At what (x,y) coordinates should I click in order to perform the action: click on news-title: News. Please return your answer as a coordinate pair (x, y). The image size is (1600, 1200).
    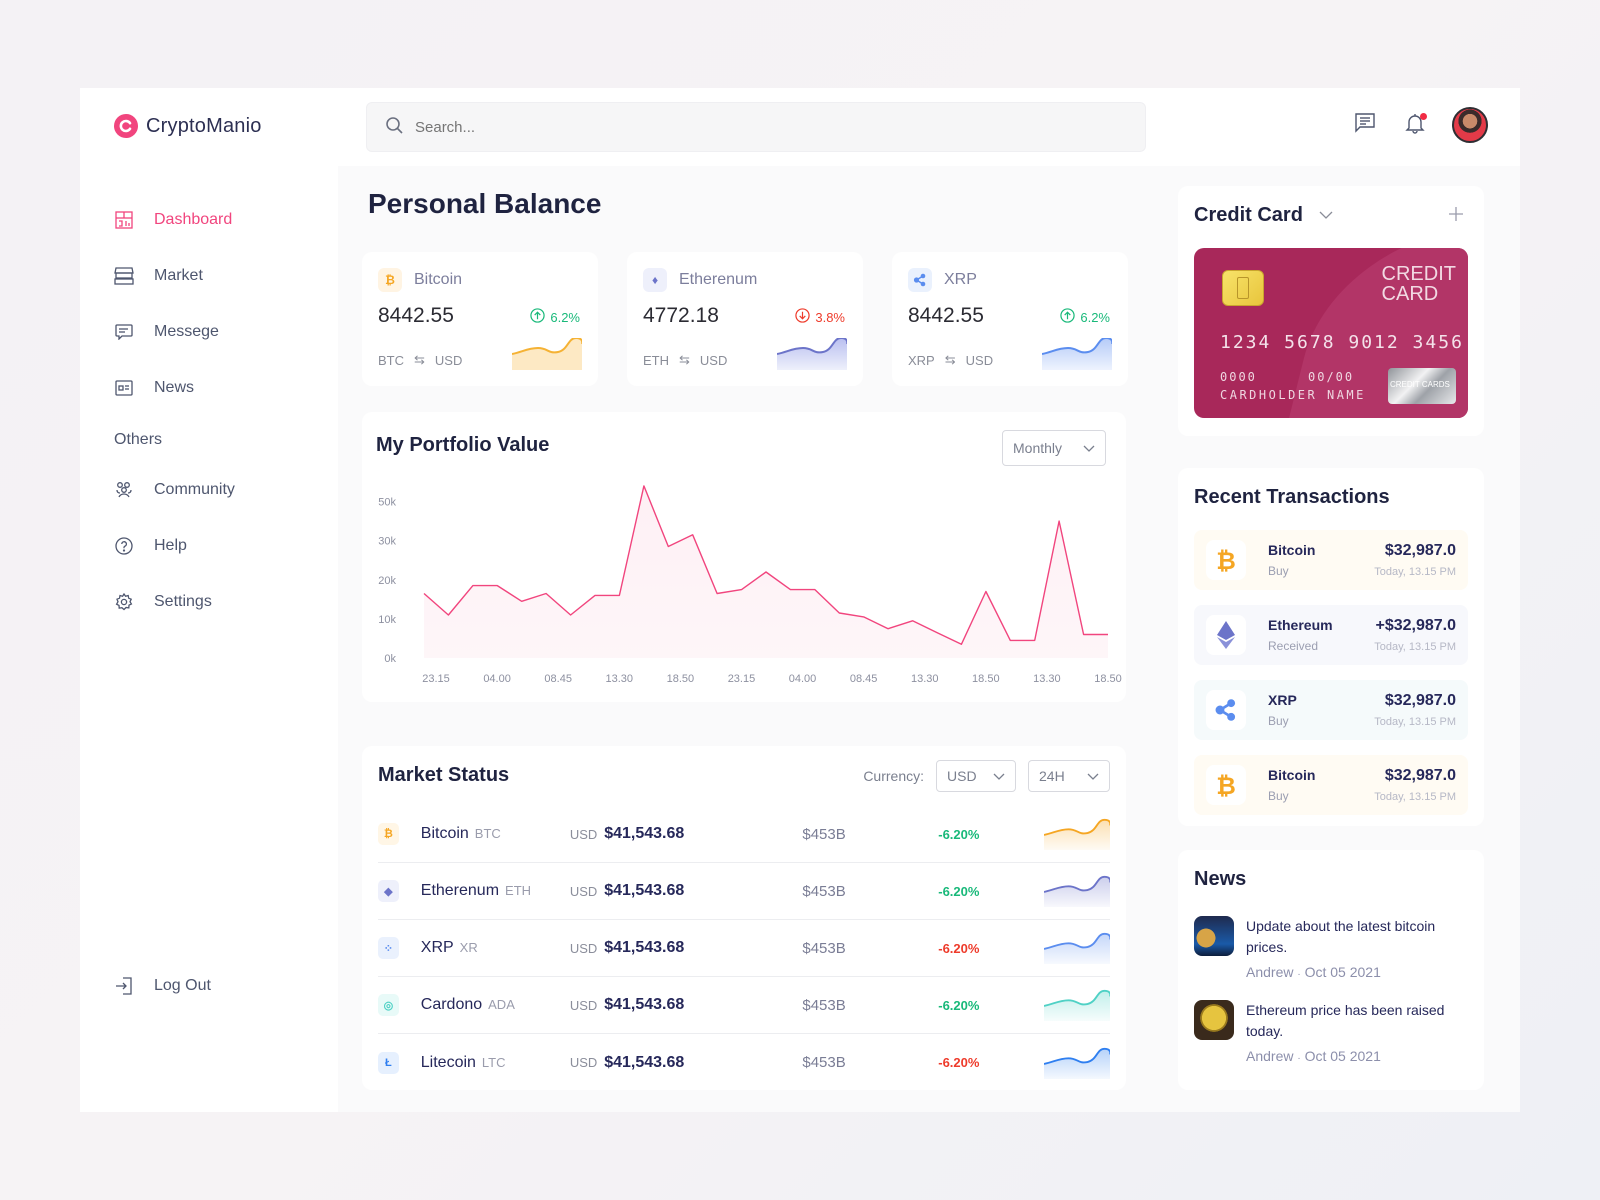
    Looking at the image, I should click on (1220, 879).